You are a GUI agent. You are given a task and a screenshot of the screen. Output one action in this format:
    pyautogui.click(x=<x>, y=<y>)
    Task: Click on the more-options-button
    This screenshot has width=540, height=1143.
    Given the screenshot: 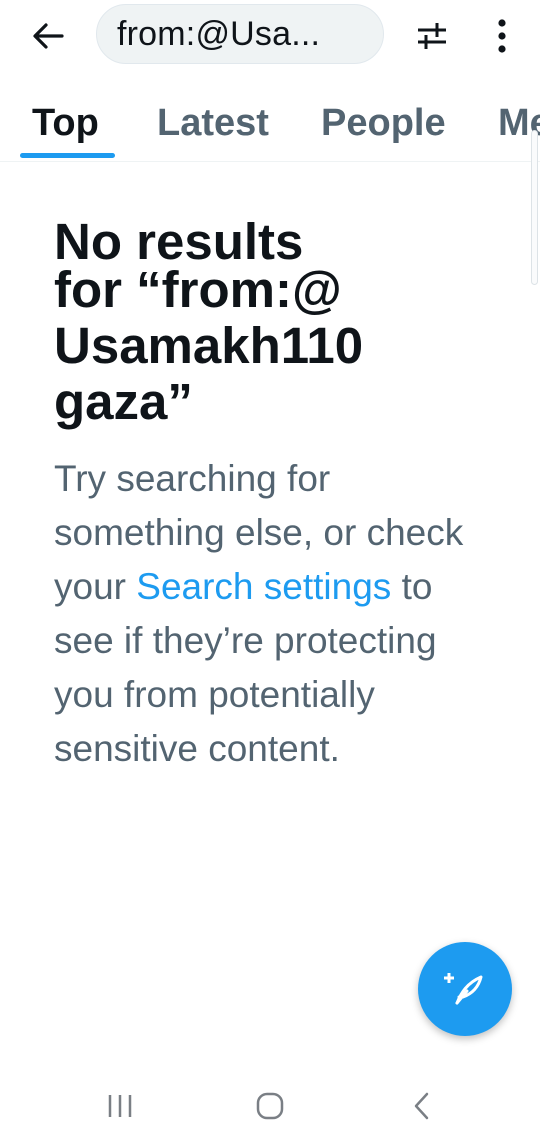 What is the action you would take?
    pyautogui.click(x=502, y=36)
    